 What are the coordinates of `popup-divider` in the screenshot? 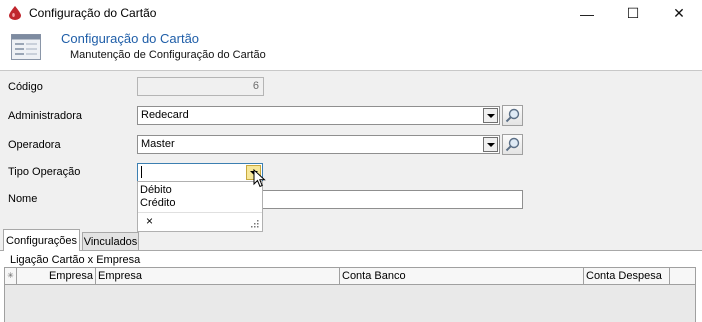 It's located at (200, 212).